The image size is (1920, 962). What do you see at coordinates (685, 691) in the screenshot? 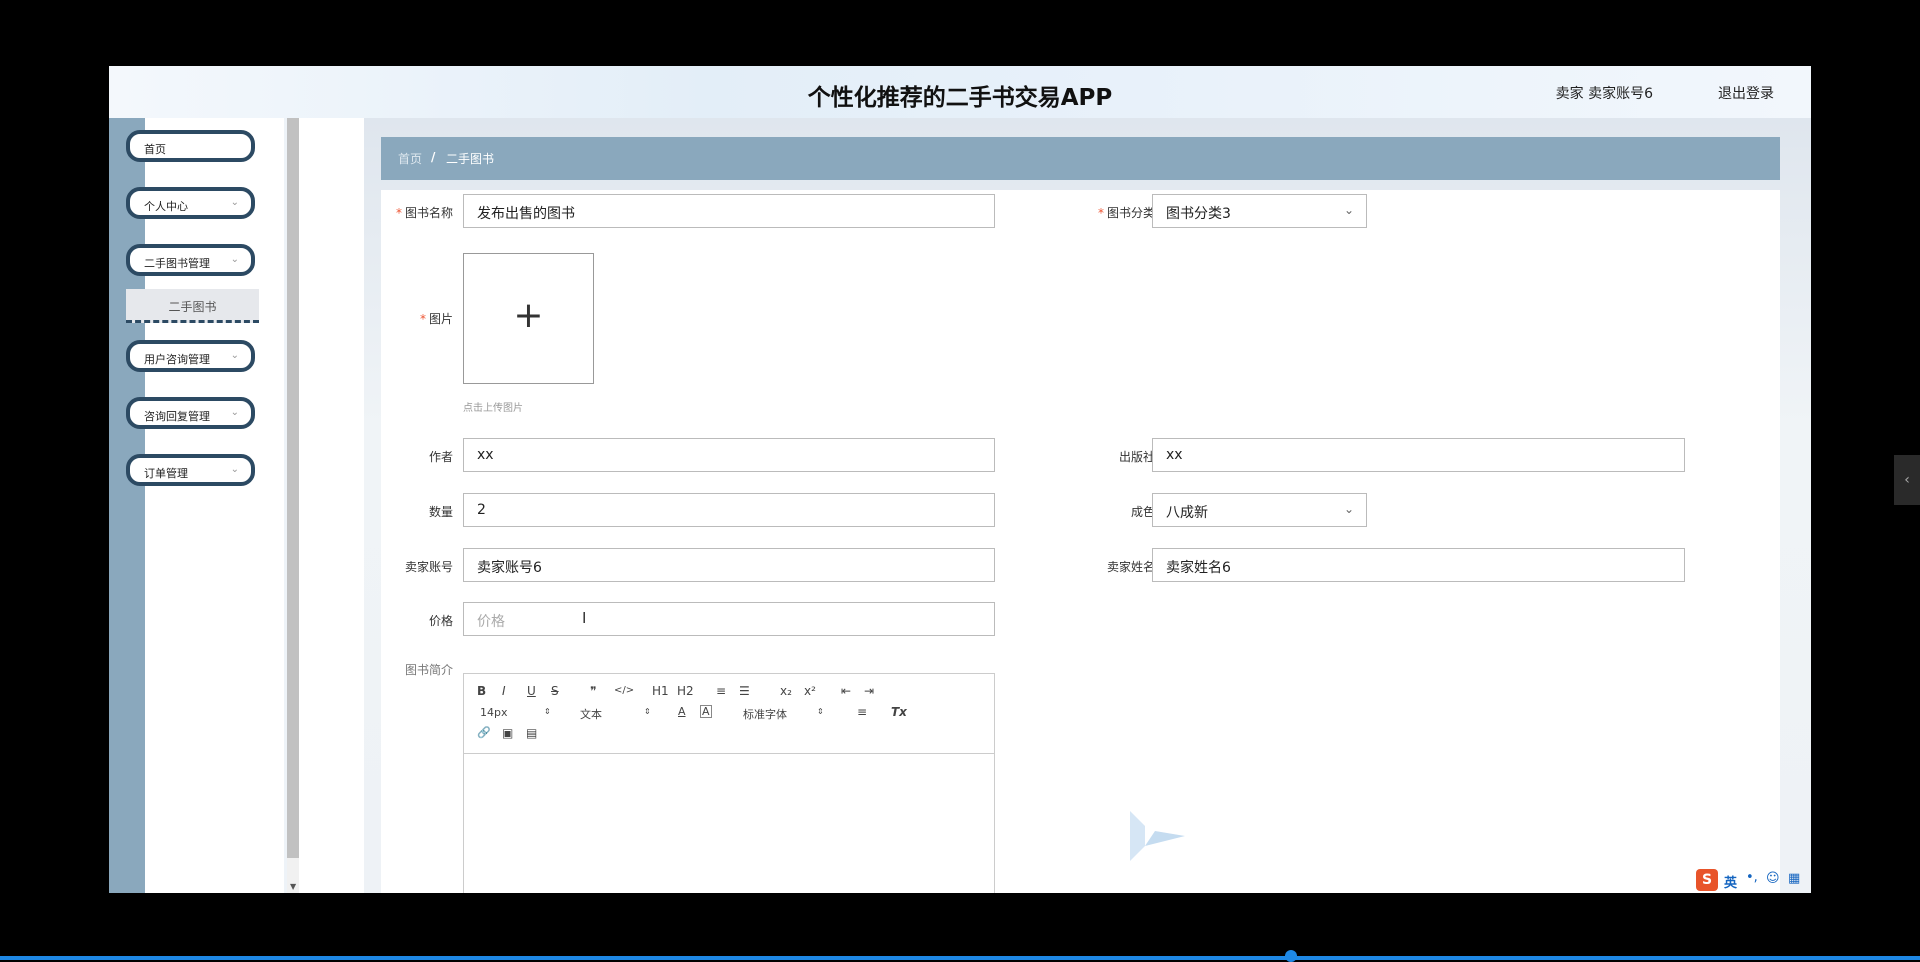
I see `heading2-icon: H2` at bounding box center [685, 691].